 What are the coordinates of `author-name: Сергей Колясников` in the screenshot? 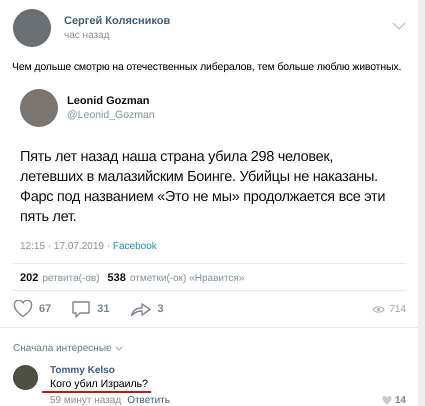 It's located at (228, 21).